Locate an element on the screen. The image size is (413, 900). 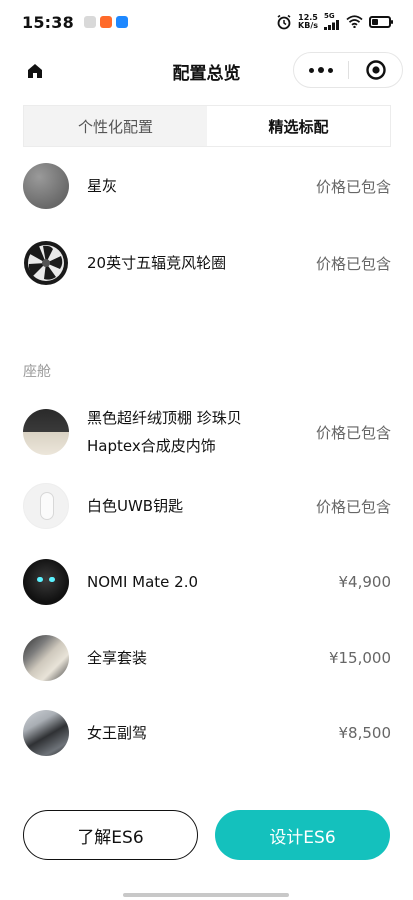
signal-group: 5G is located at coordinates (332, 21).